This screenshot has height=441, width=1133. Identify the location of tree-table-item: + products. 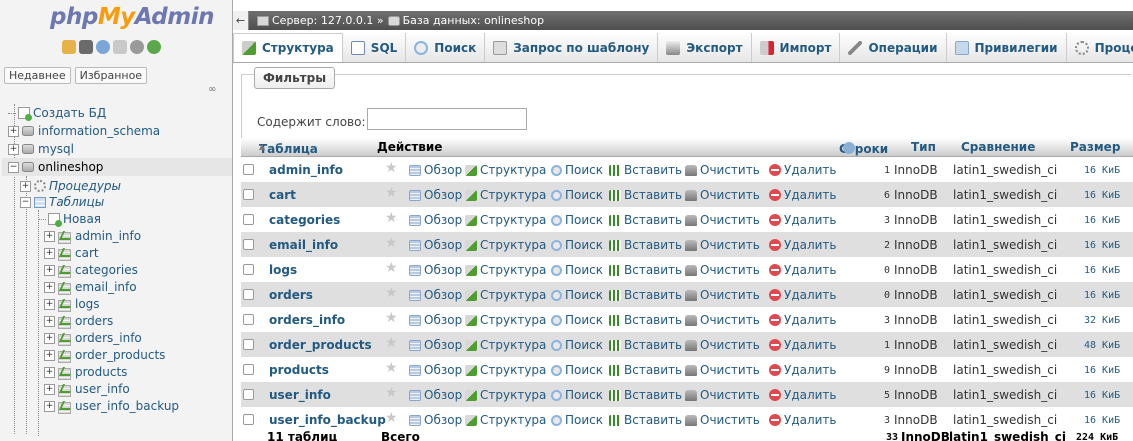
(85, 372).